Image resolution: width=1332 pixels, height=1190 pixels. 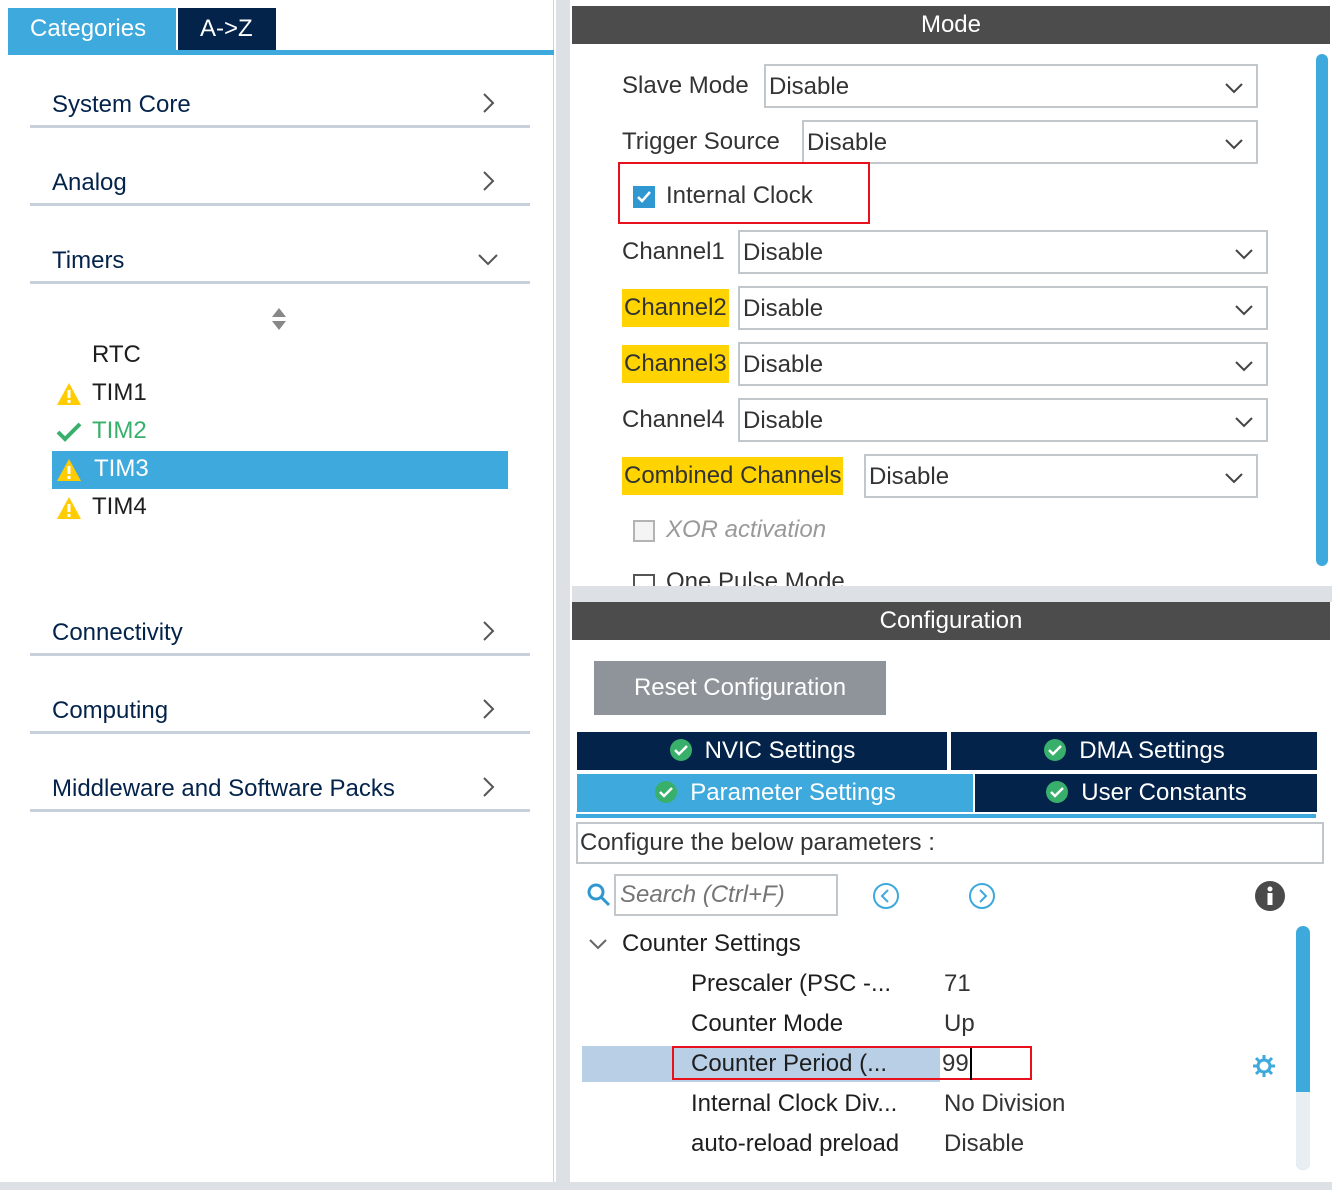 What do you see at coordinates (675, 364) in the screenshot?
I see `field-label-highlighted: Channel3` at bounding box center [675, 364].